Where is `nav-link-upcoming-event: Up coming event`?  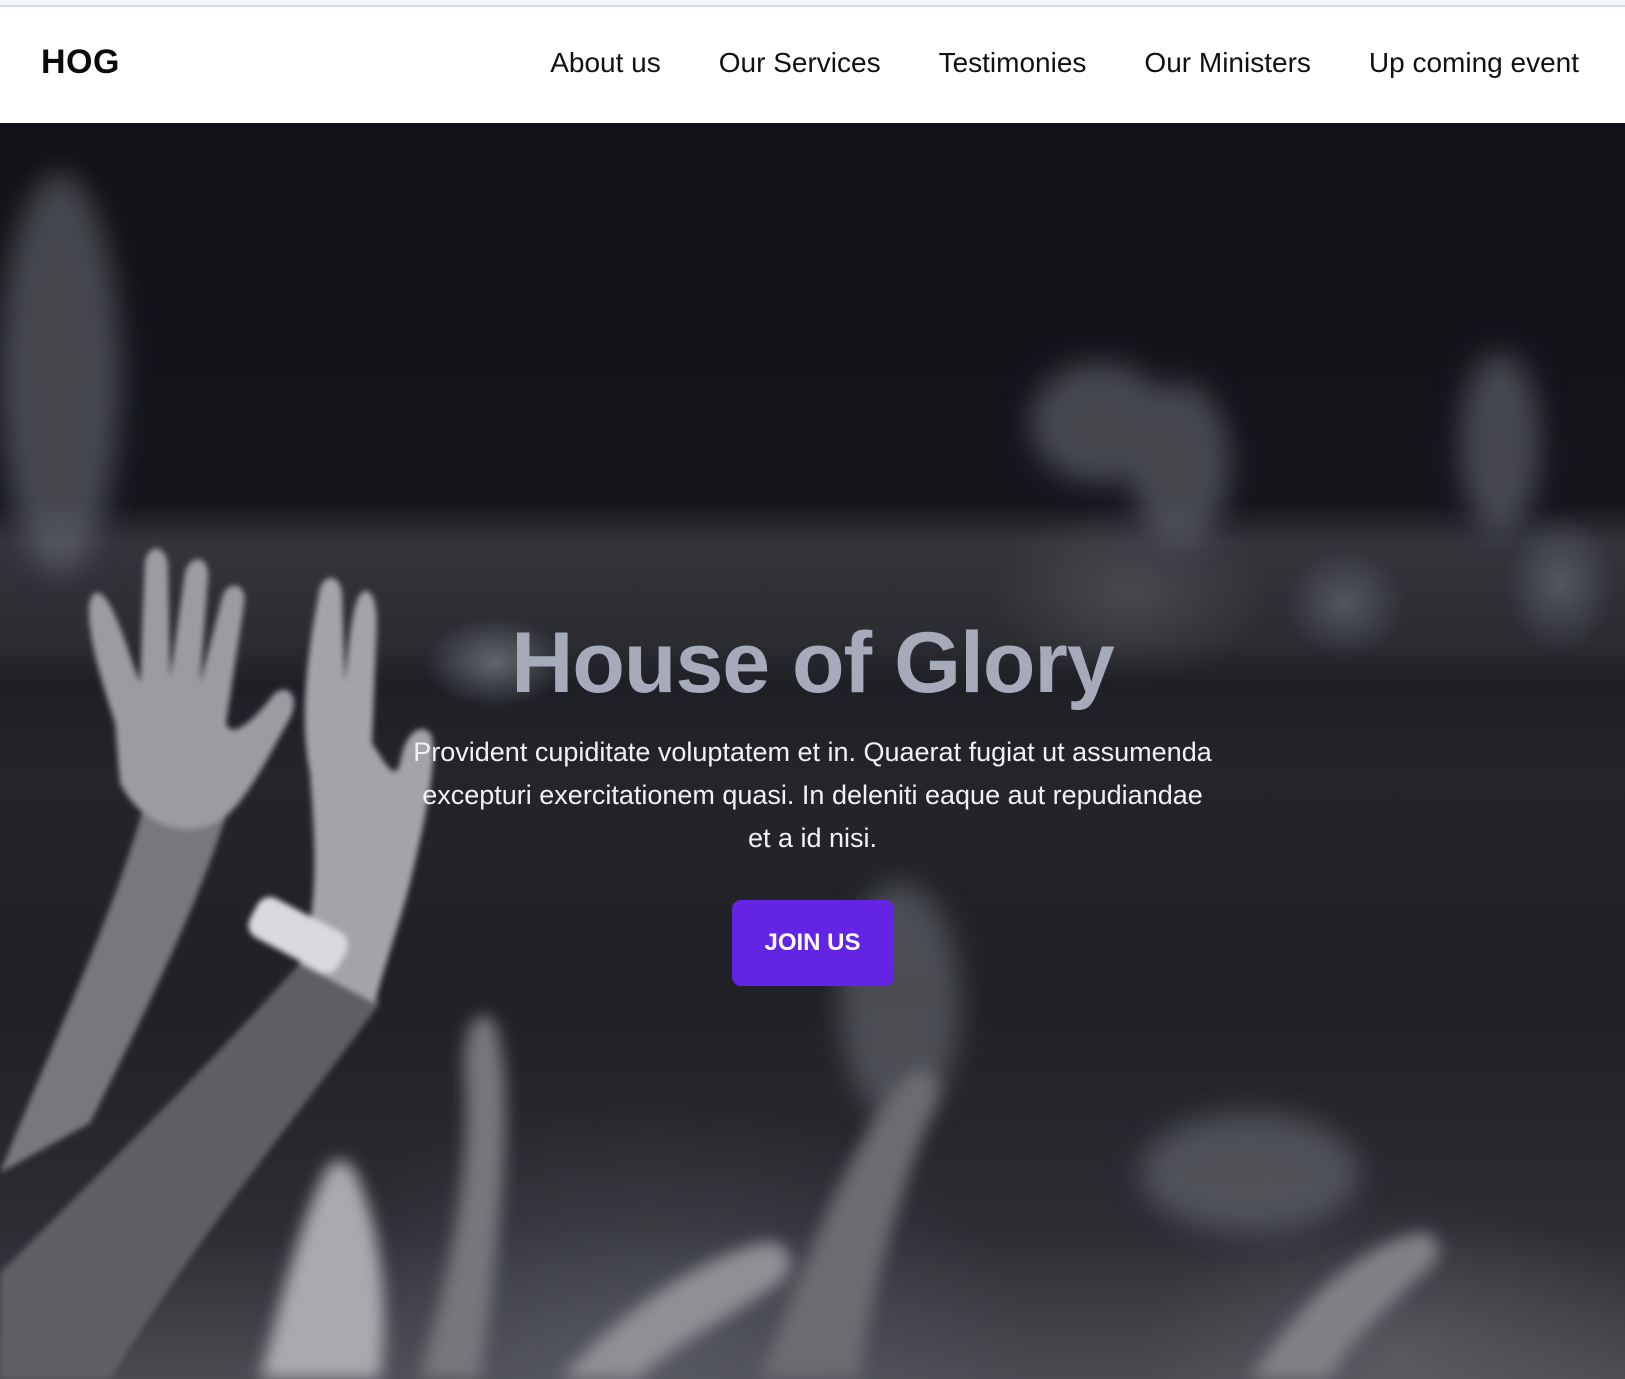 nav-link-upcoming-event: Up coming event is located at coordinates (1474, 63).